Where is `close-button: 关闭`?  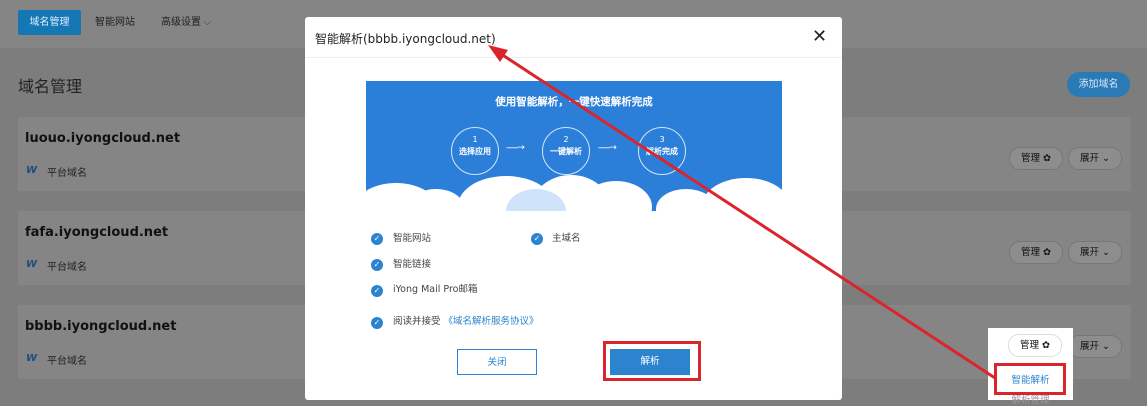 close-button: 关闭 is located at coordinates (497, 362).